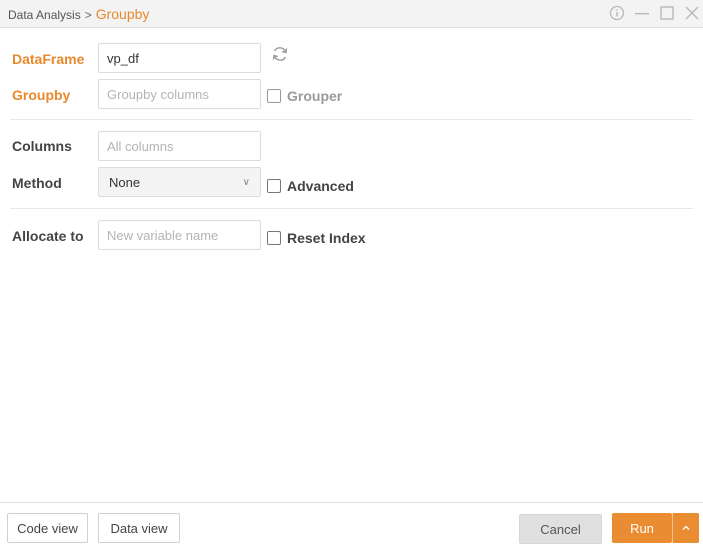 The image size is (703, 548). I want to click on data-view-button: Data view, so click(139, 528).